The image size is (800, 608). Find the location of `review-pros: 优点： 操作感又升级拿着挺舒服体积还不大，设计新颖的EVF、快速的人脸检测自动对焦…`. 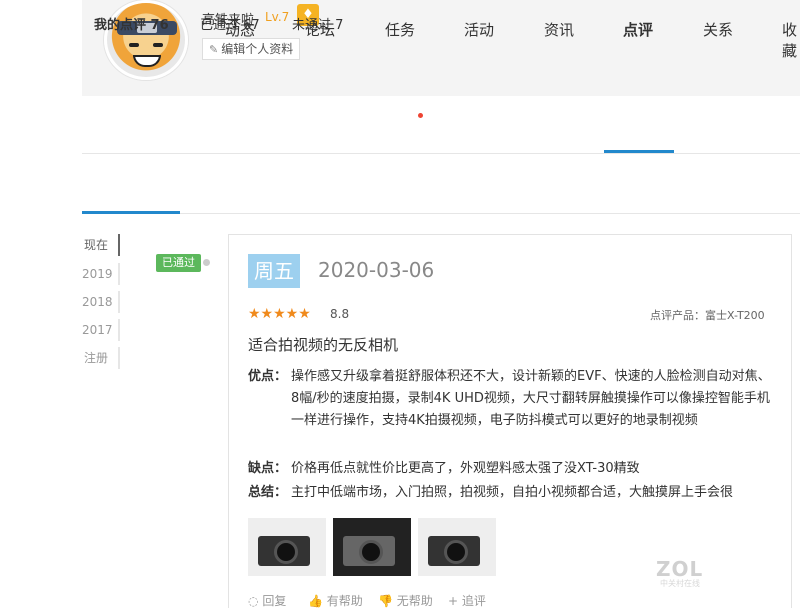

review-pros: 优点： 操作感又升级拿着挺舒服体积还不大，设计新颖的EVF、快速的人脸检测自动对焦… is located at coordinates (513, 399).